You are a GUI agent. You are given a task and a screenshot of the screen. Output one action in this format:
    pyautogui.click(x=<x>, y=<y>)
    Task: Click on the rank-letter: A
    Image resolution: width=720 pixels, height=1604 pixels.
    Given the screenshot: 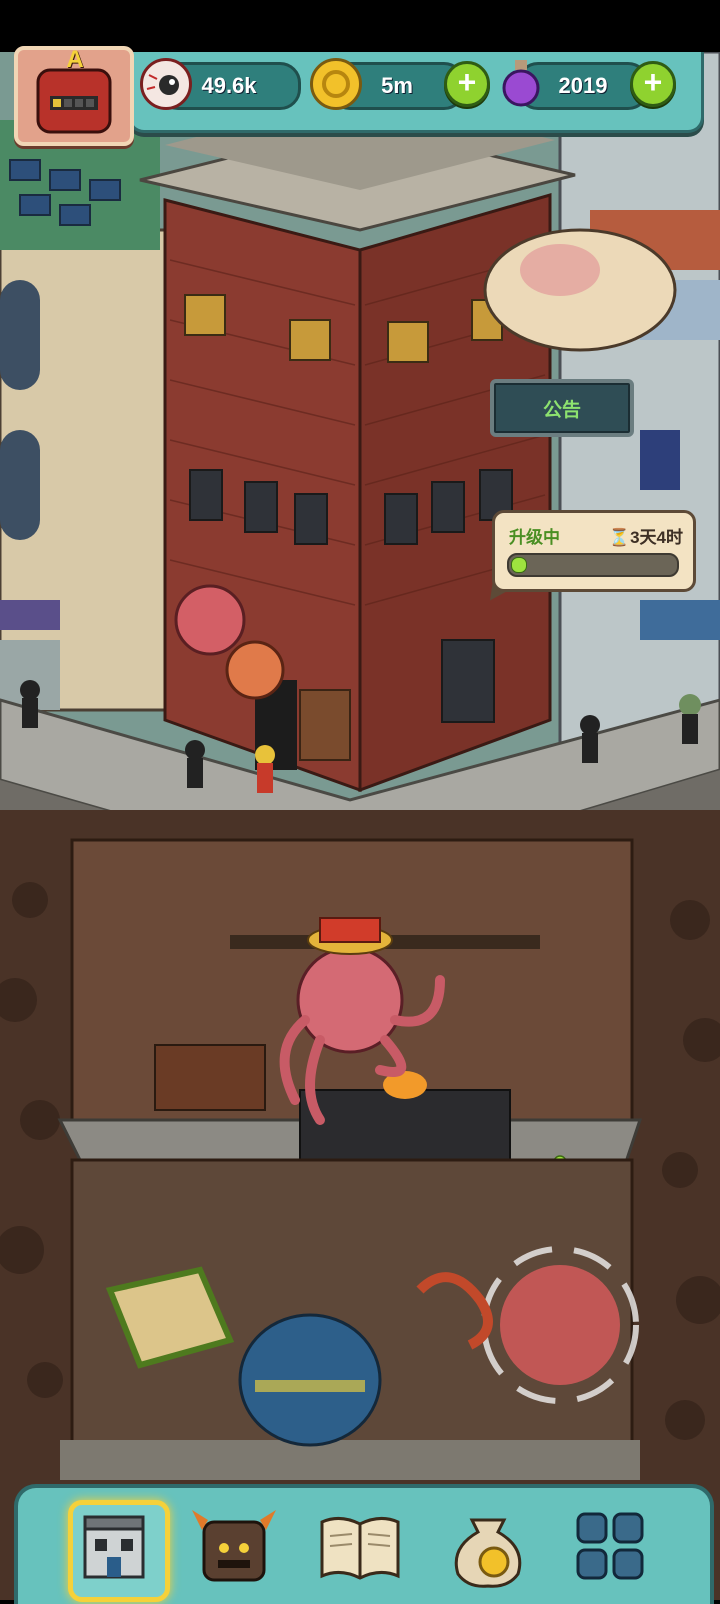 What is the action you would take?
    pyautogui.click(x=75, y=59)
    